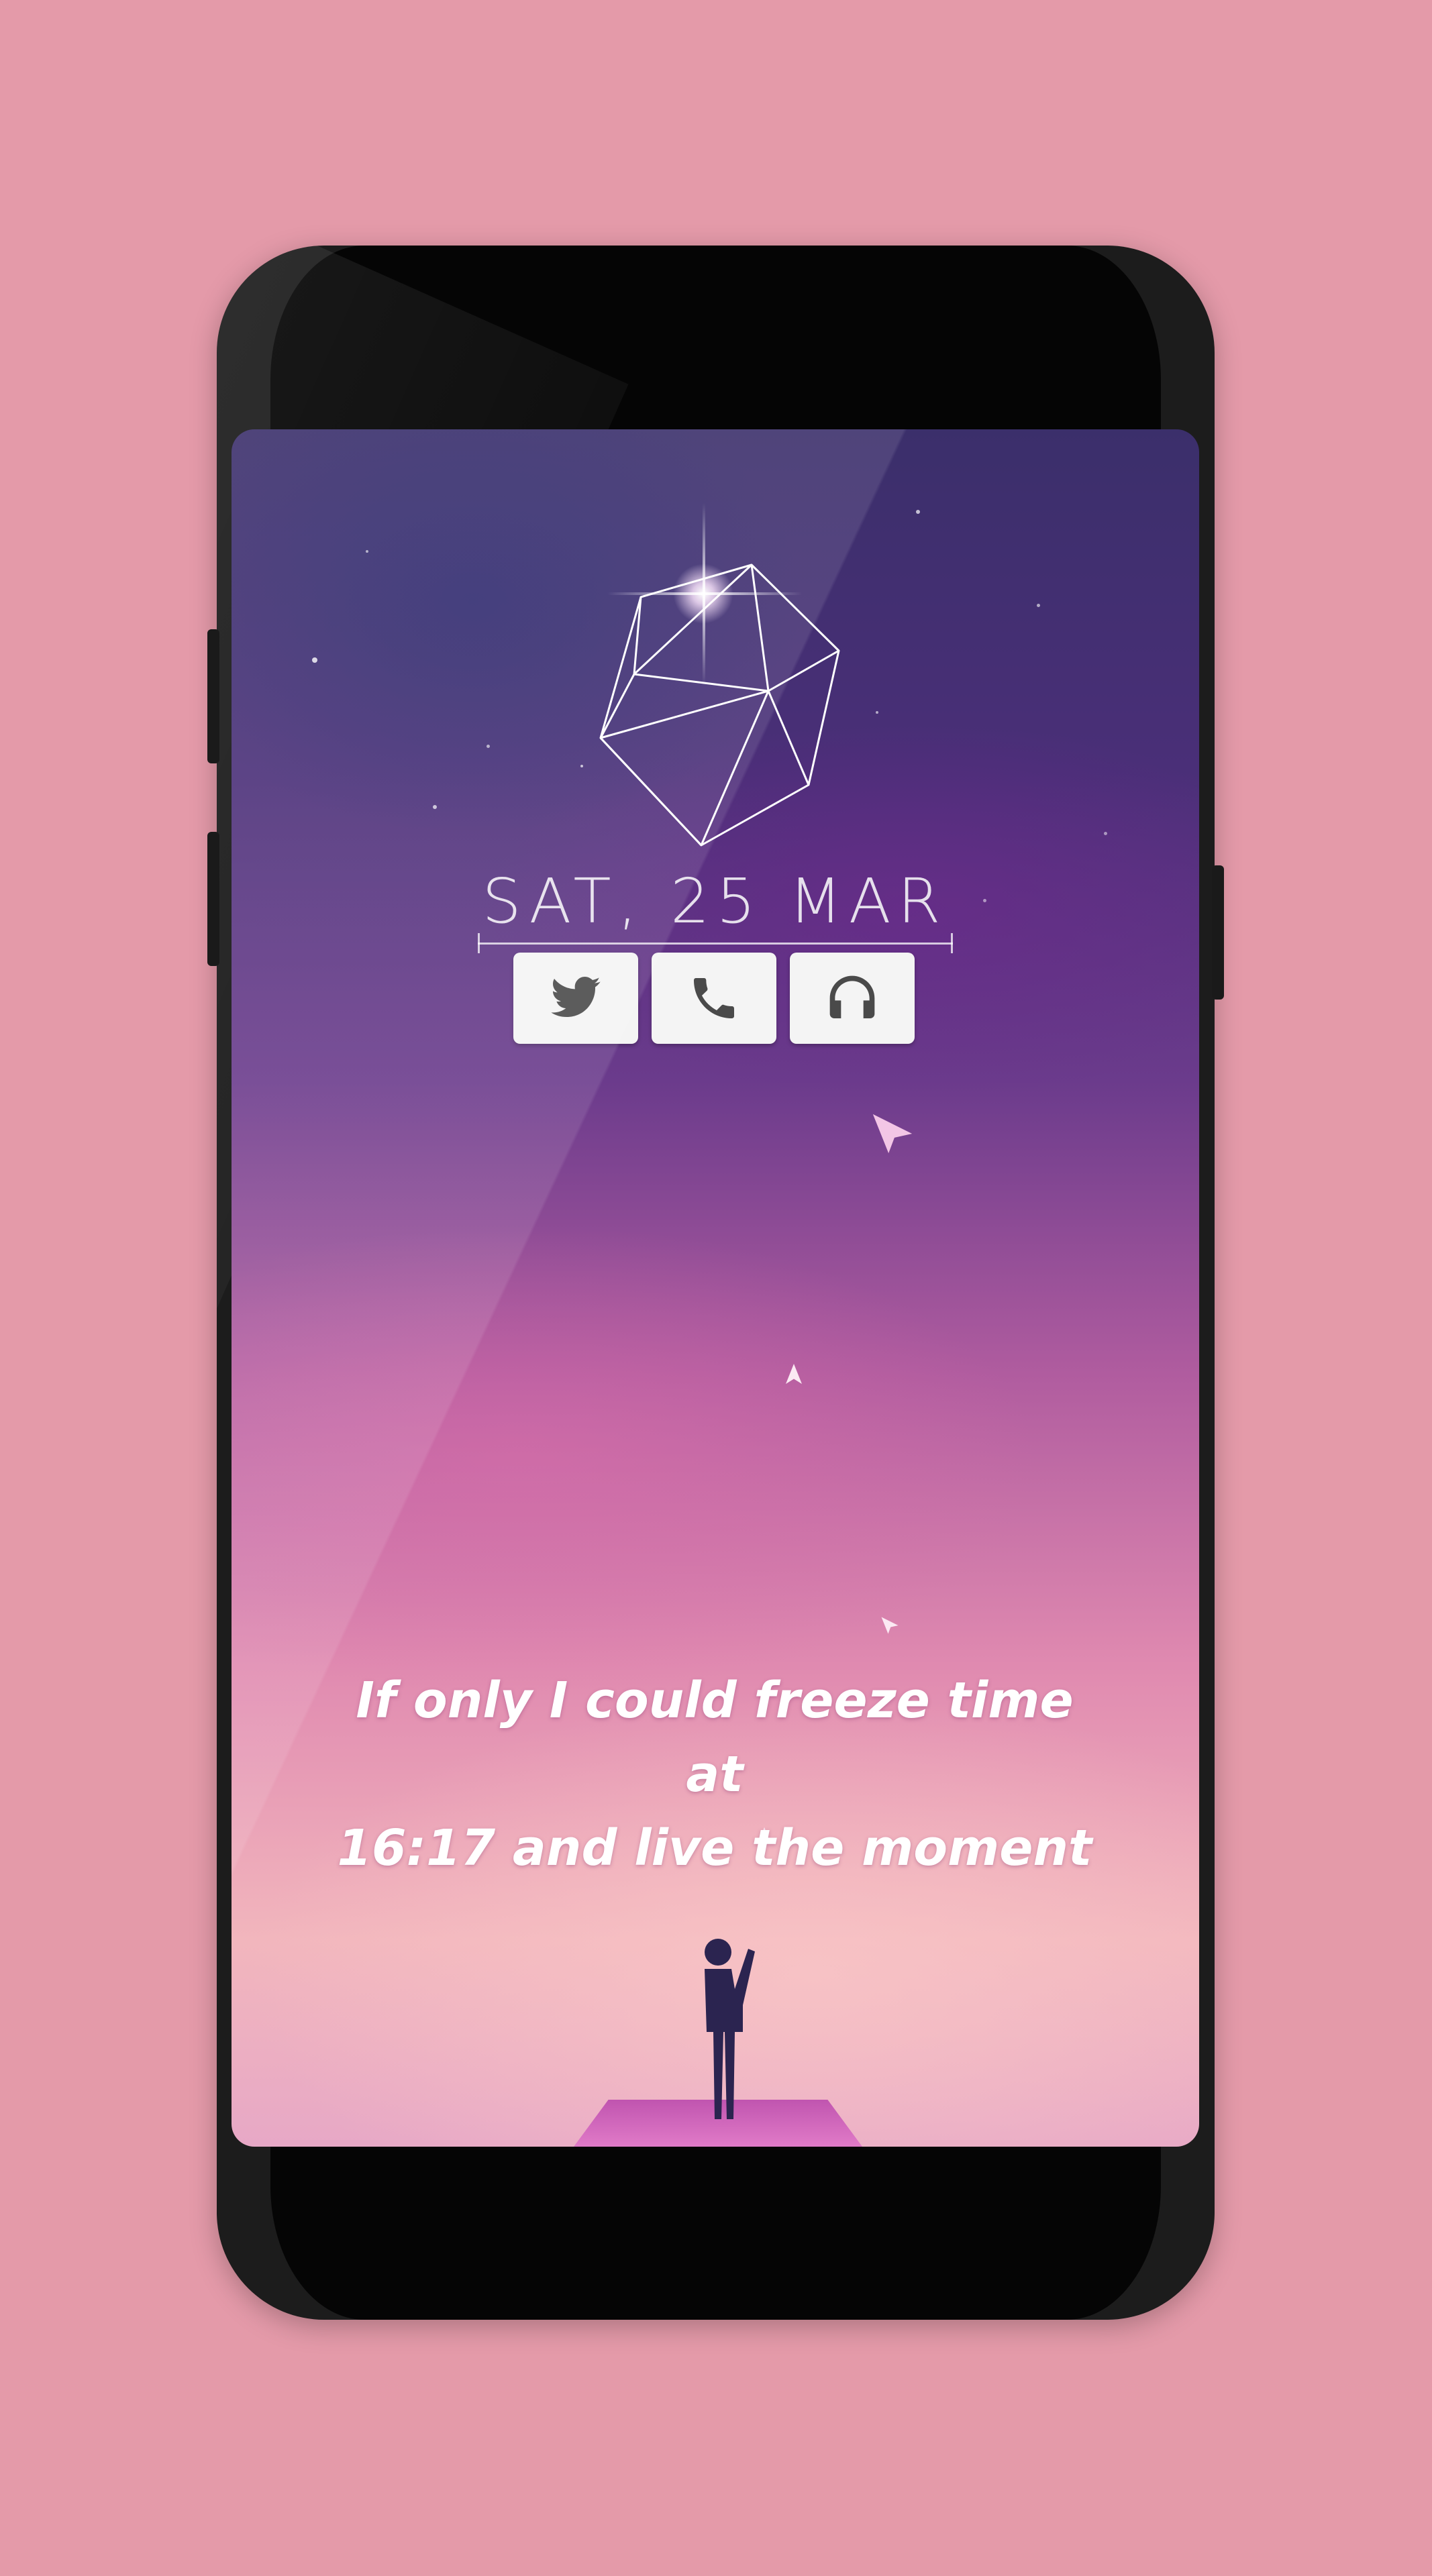 This screenshot has width=1432, height=2576. Describe the element at coordinates (715, 901) in the screenshot. I see `lockscreen-date: SAT, 25 MAR` at that location.